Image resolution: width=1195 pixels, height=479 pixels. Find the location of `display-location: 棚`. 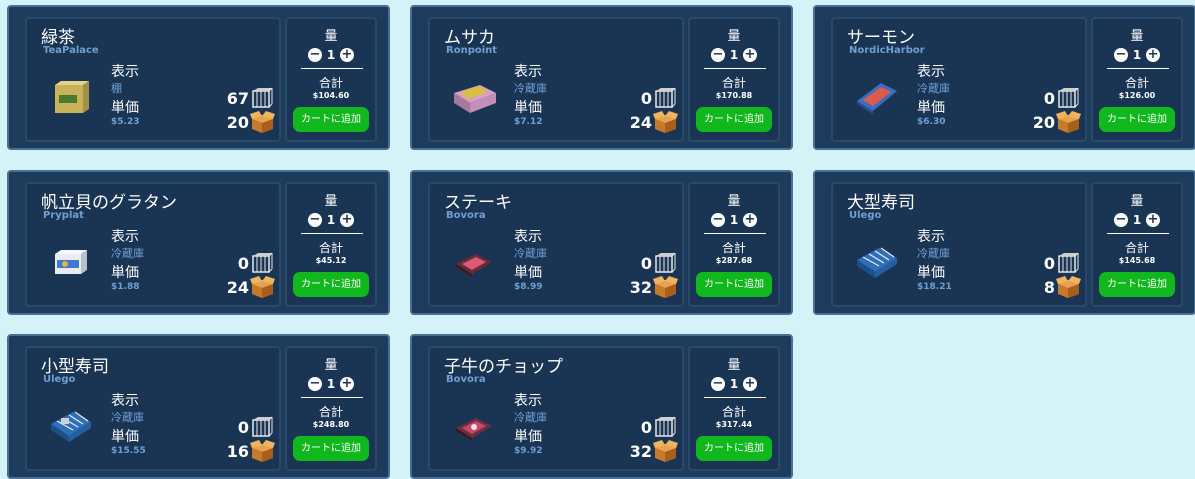

display-location: 棚 is located at coordinates (116, 88).